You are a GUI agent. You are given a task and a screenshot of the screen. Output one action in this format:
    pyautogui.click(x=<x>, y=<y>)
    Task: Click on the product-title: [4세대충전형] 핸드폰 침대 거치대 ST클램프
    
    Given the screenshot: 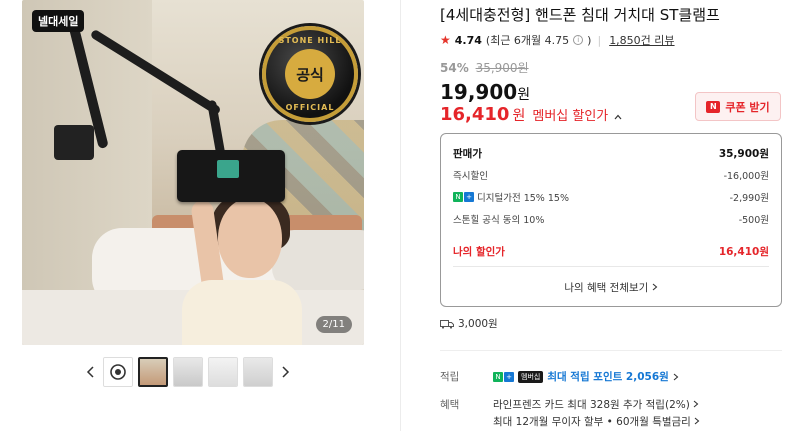 What is the action you would take?
    pyautogui.click(x=580, y=15)
    